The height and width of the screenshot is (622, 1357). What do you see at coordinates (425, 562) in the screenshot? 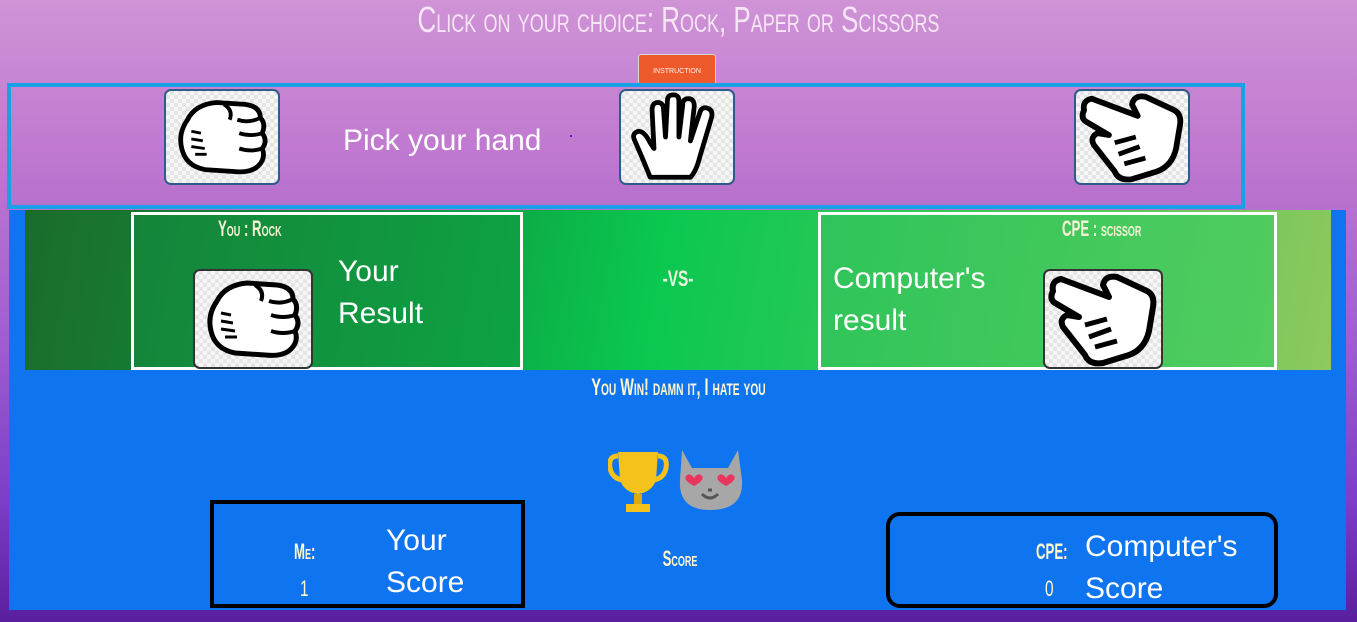
I see `your-score-label: Your Score` at bounding box center [425, 562].